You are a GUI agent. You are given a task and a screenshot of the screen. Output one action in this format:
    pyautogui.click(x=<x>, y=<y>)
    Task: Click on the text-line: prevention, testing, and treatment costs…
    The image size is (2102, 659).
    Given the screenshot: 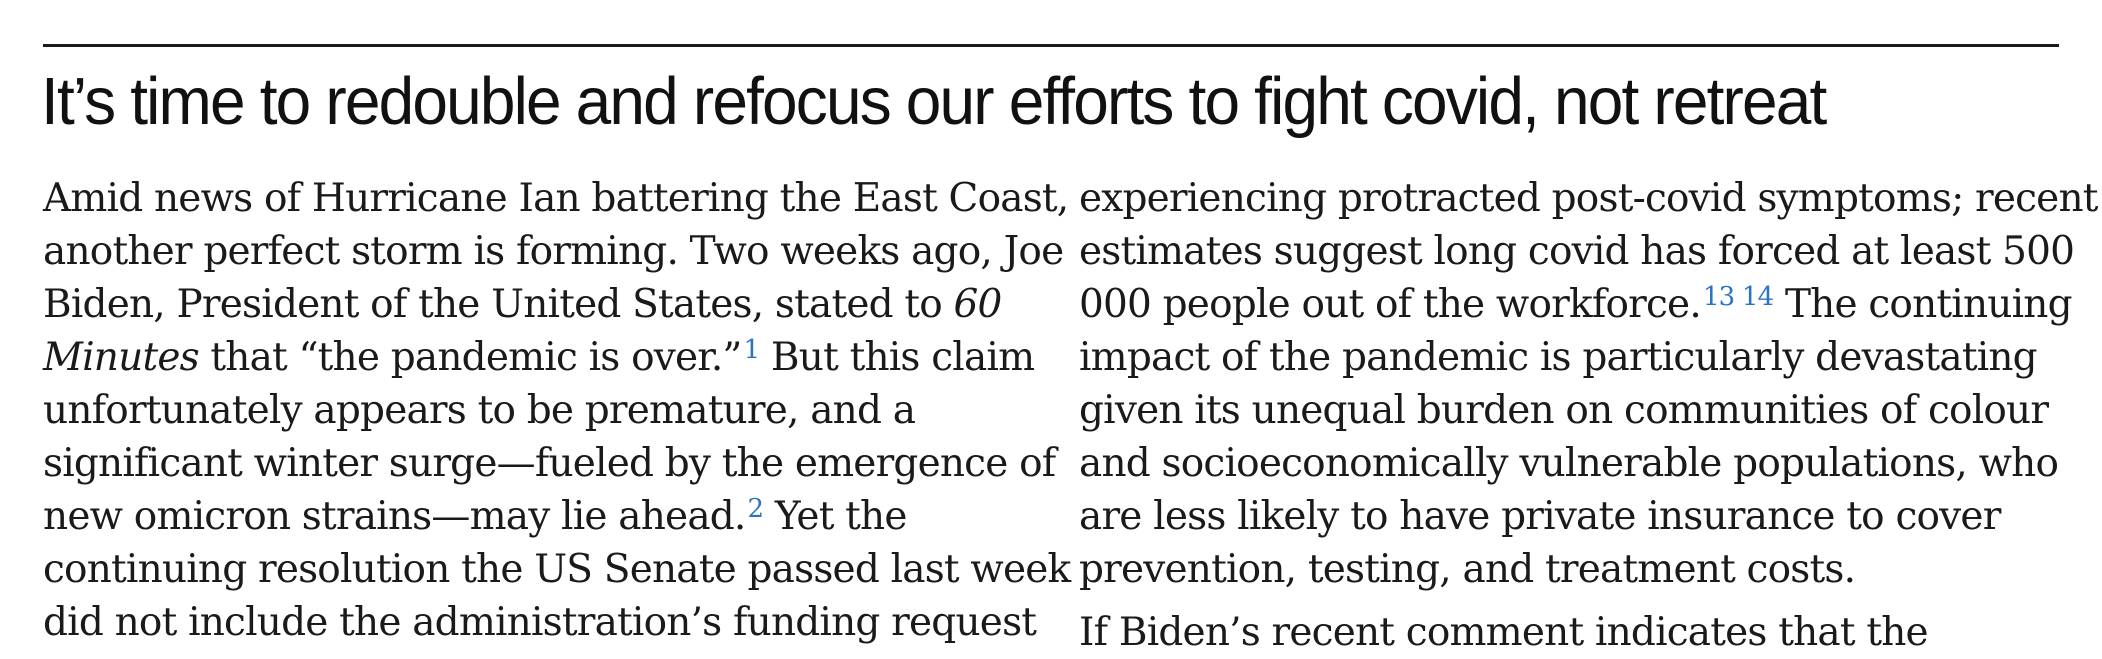 What is the action you would take?
    pyautogui.click(x=1467, y=569)
    